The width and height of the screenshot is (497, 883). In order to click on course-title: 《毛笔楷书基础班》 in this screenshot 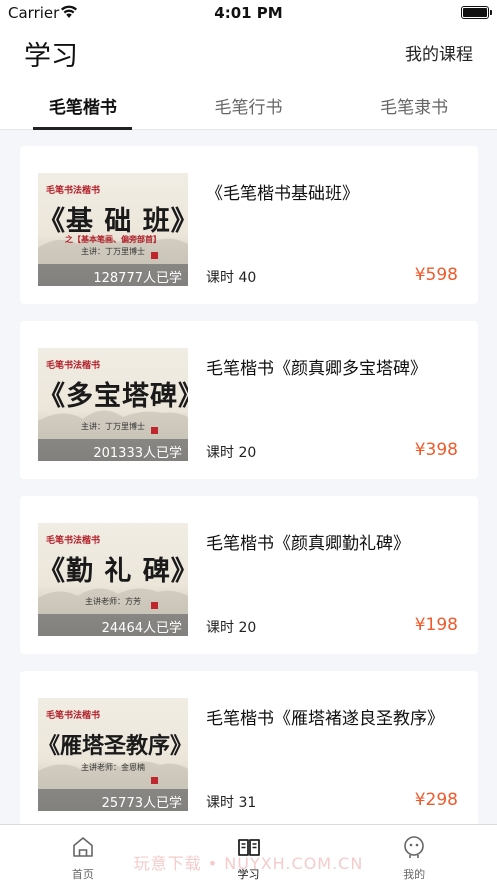, I will do `click(282, 194)`.